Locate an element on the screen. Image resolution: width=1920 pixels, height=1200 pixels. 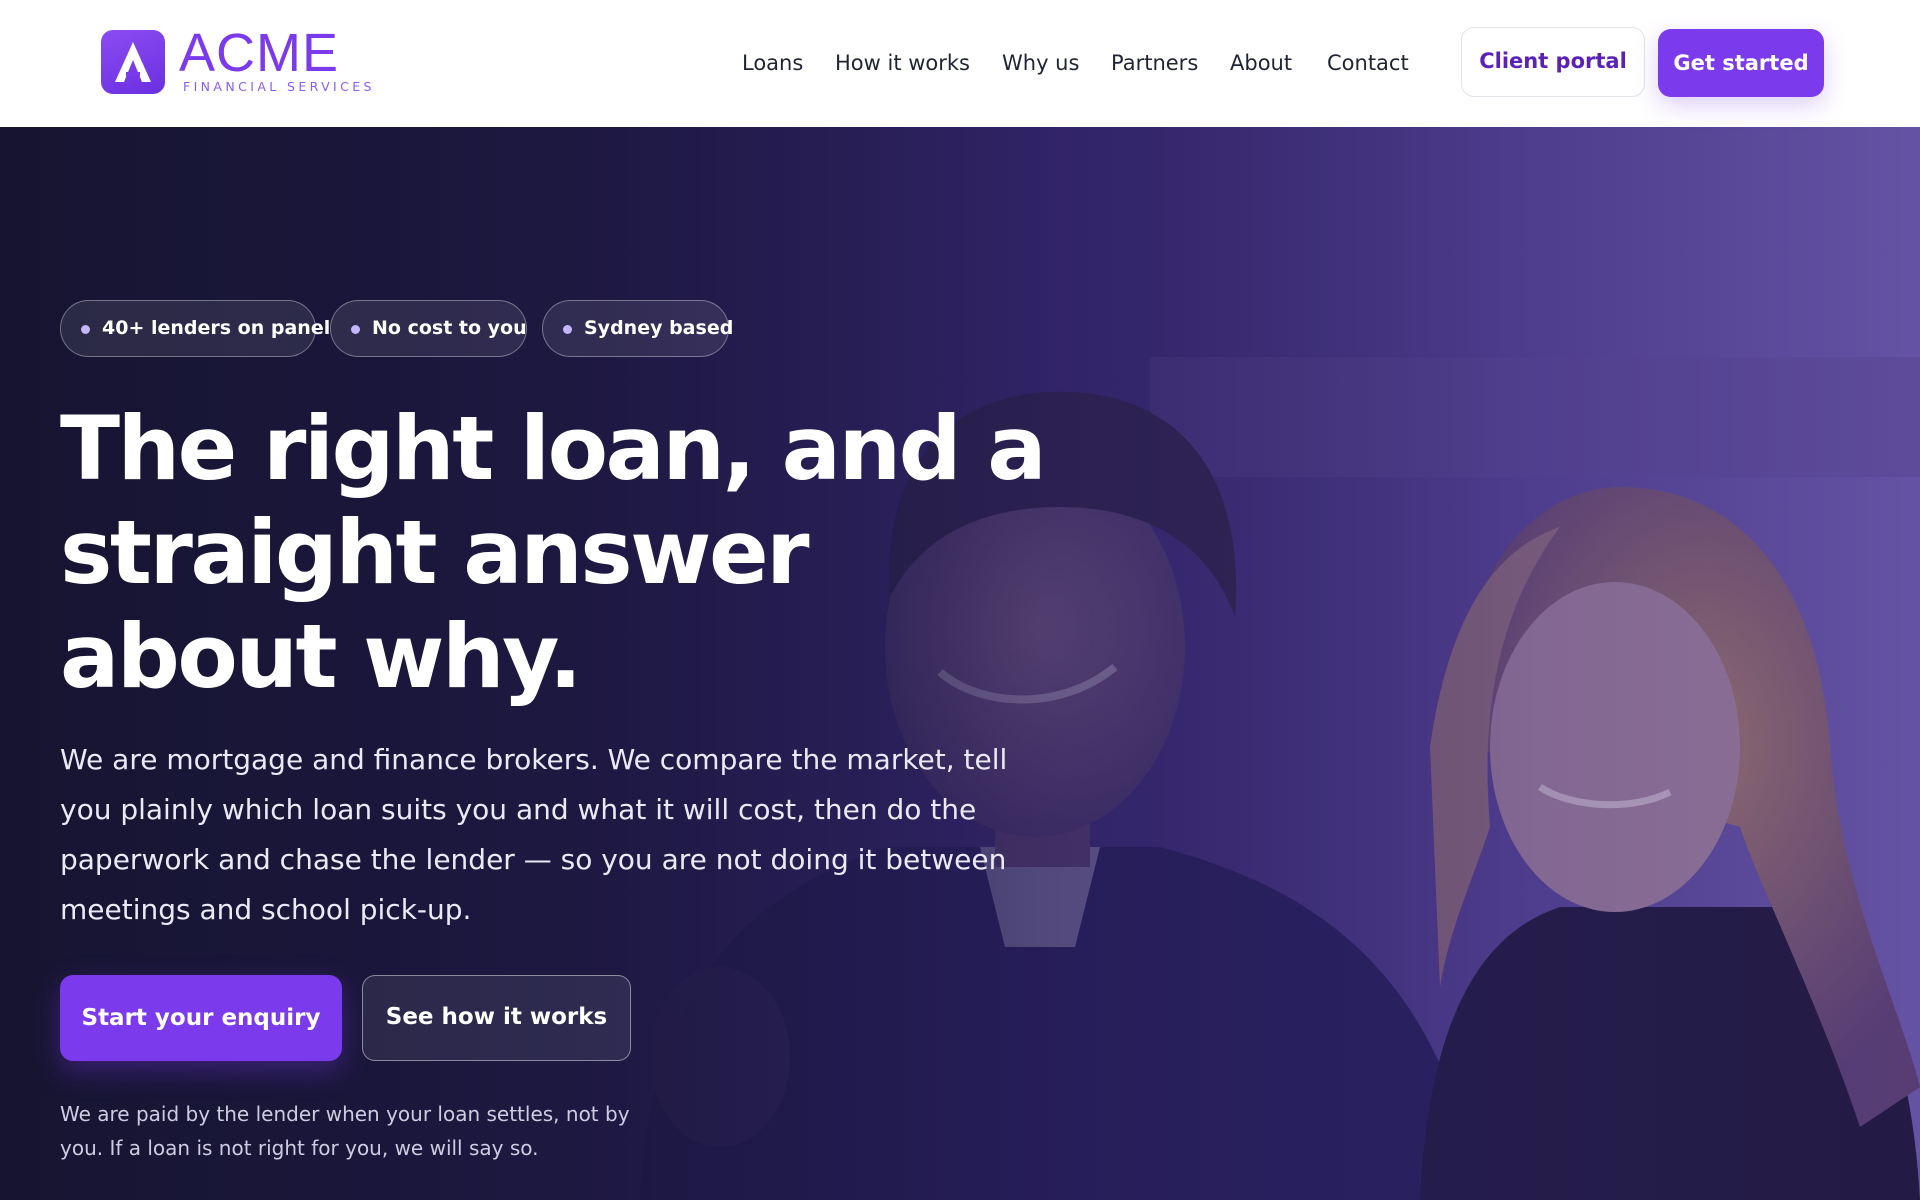
badge-sydney: Sydney based is located at coordinates (637, 328).